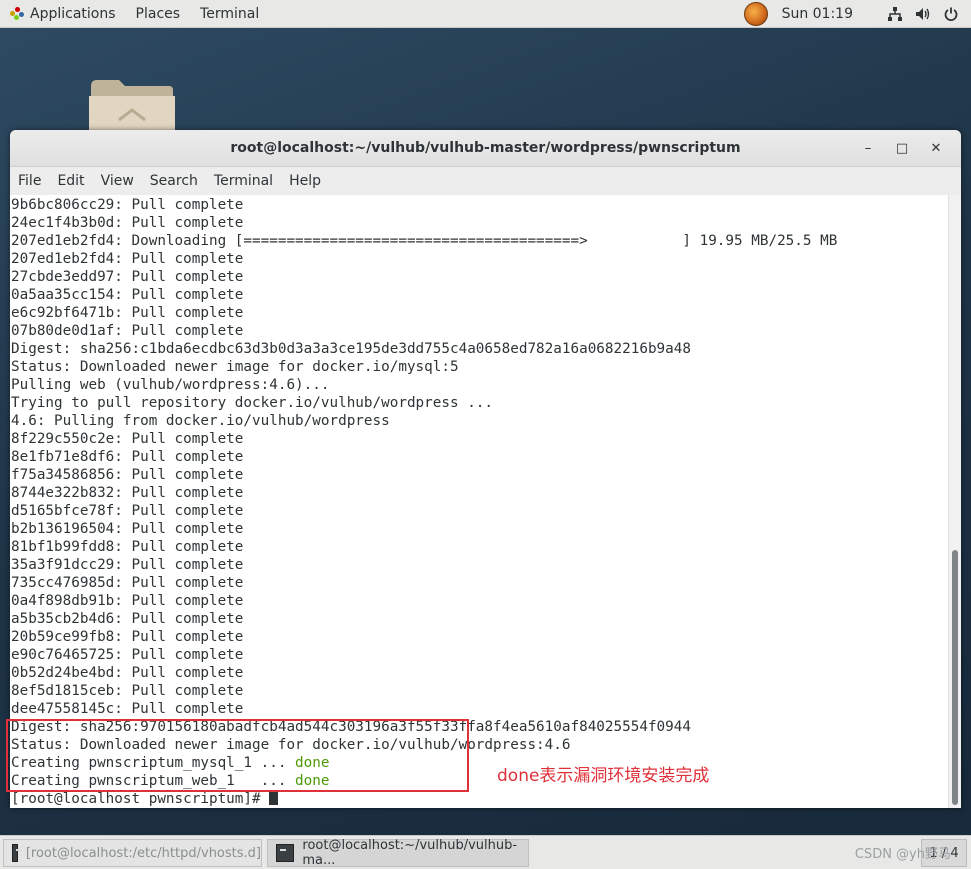 This screenshot has width=971, height=869. I want to click on terminal-line: 207ed1eb2fd4: Pull complete, so click(127, 259).